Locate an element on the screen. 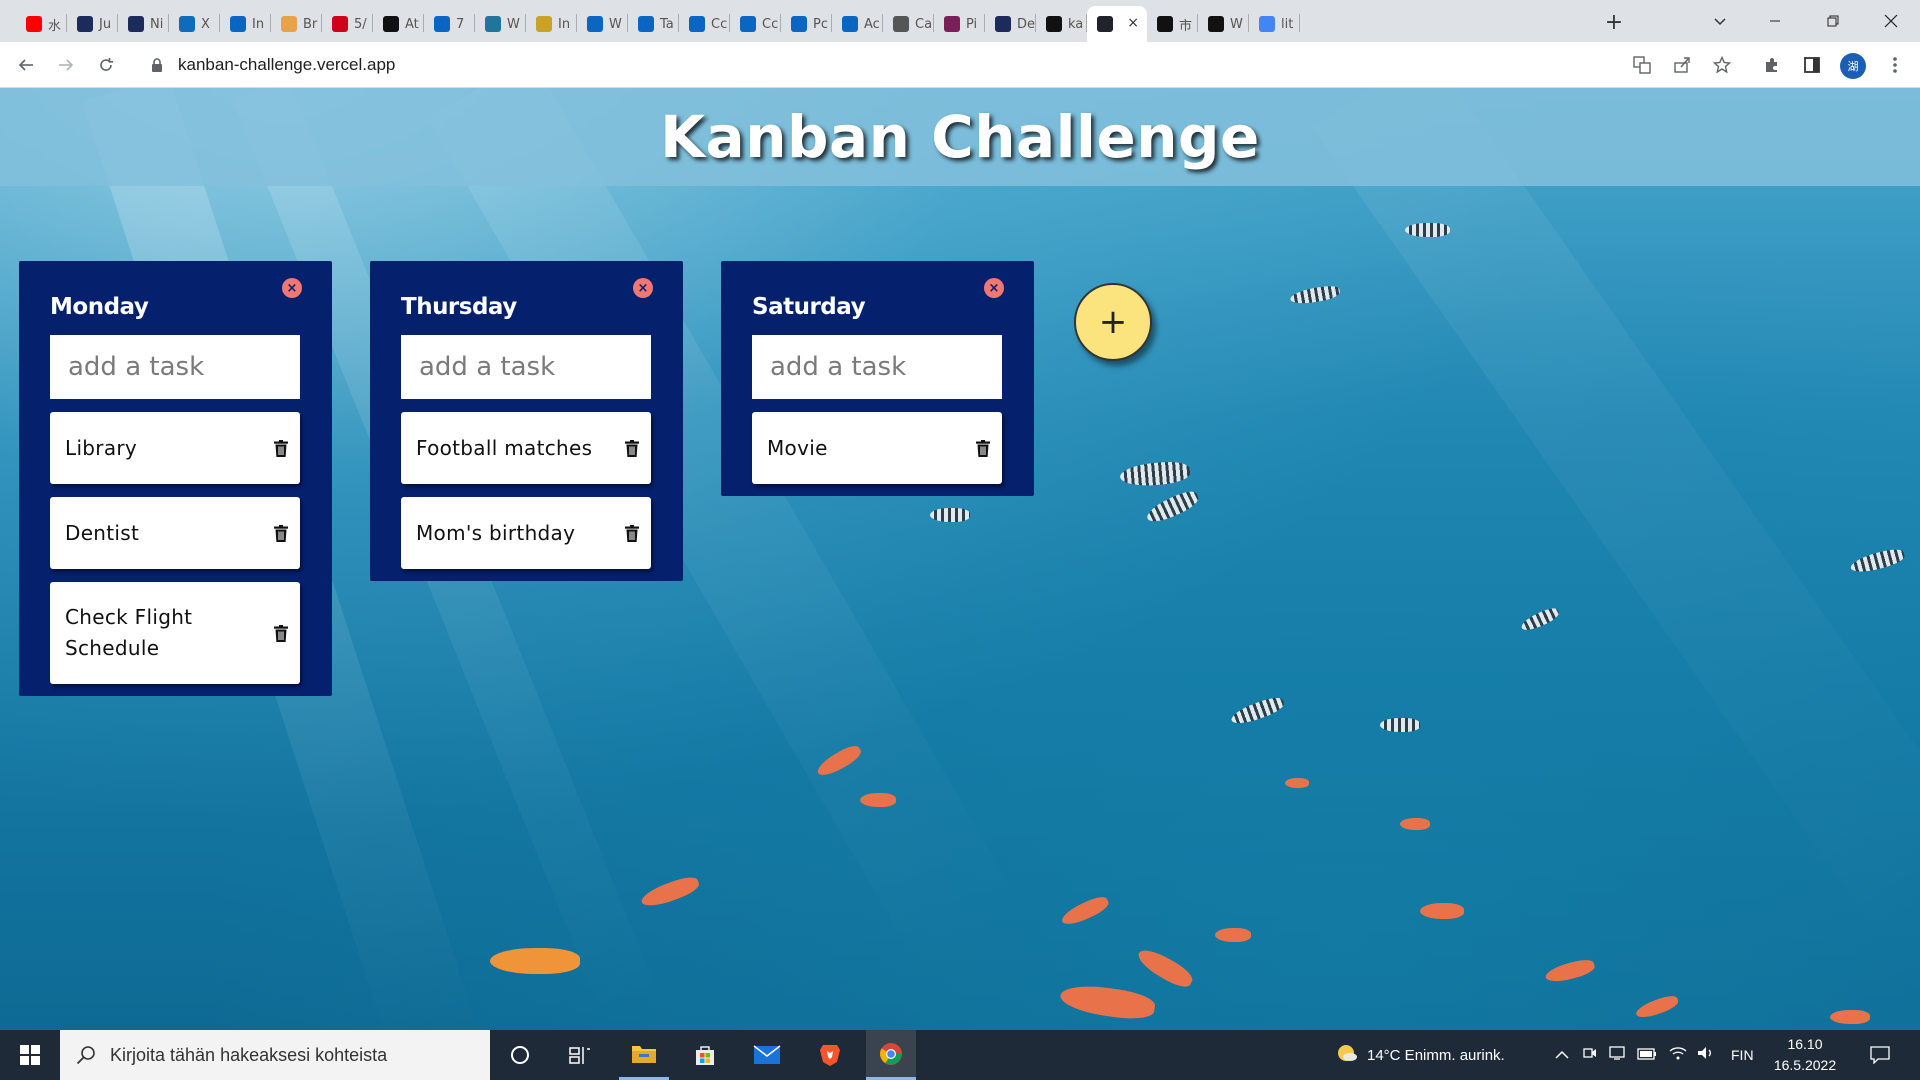  profile-avatar: 湖 is located at coordinates (1853, 66).